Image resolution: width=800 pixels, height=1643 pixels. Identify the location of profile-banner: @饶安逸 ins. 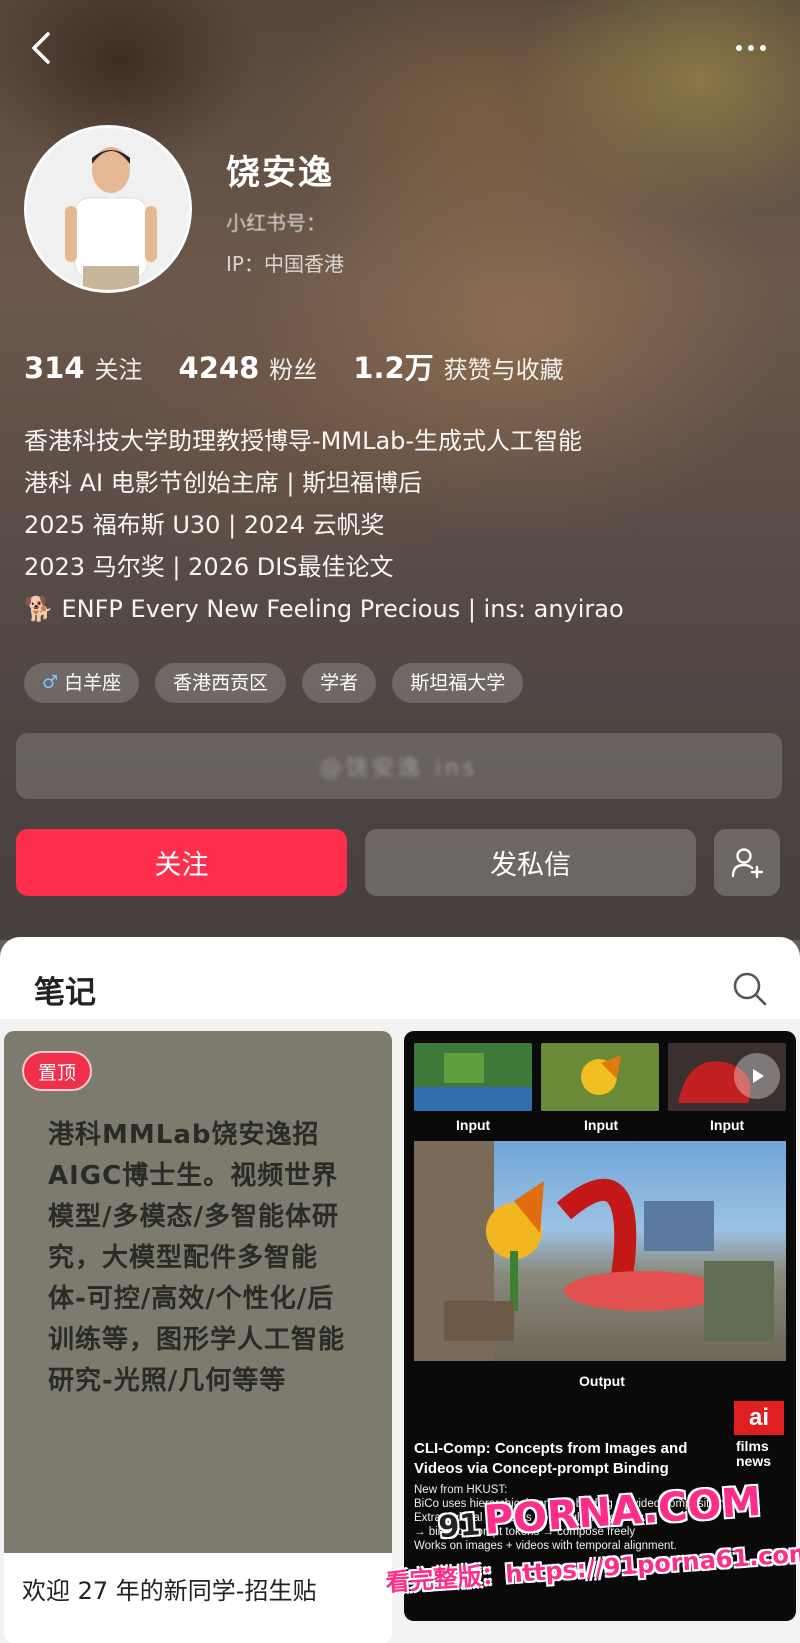
(399, 766).